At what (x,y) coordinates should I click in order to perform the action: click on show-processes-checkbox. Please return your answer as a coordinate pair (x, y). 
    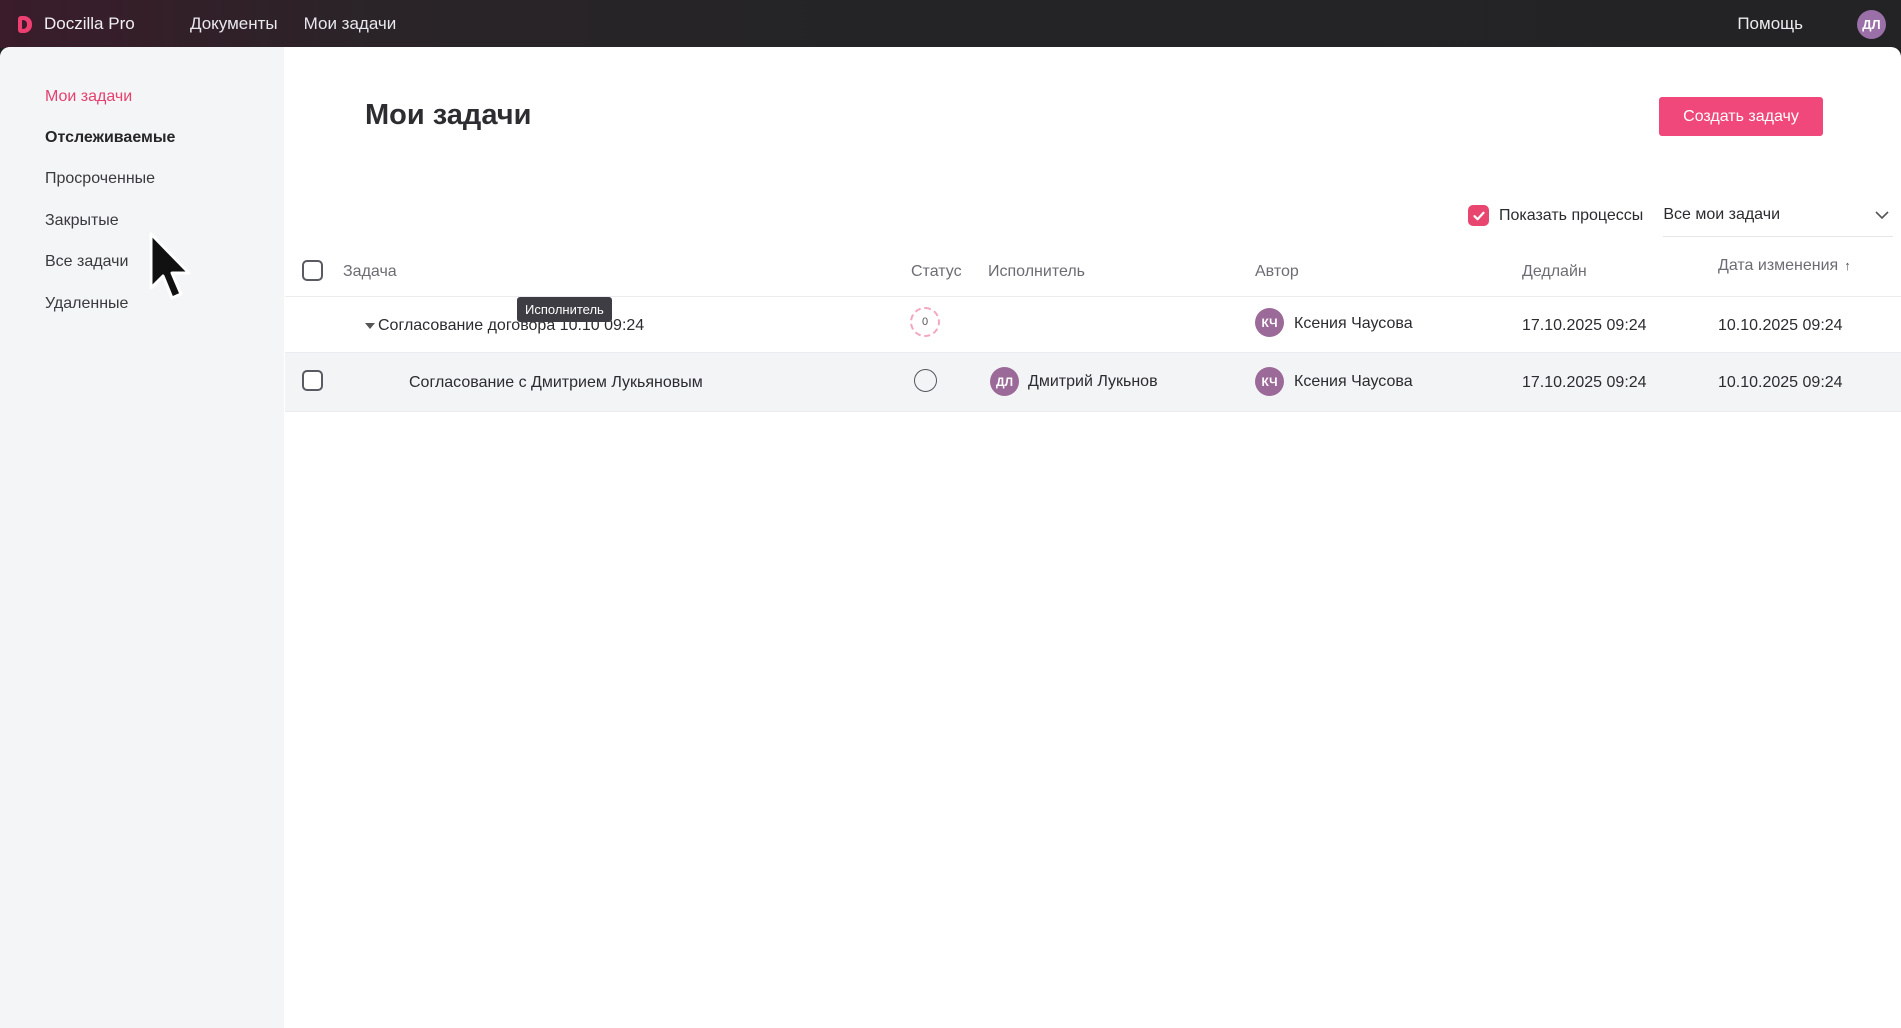
    Looking at the image, I should click on (1478, 215).